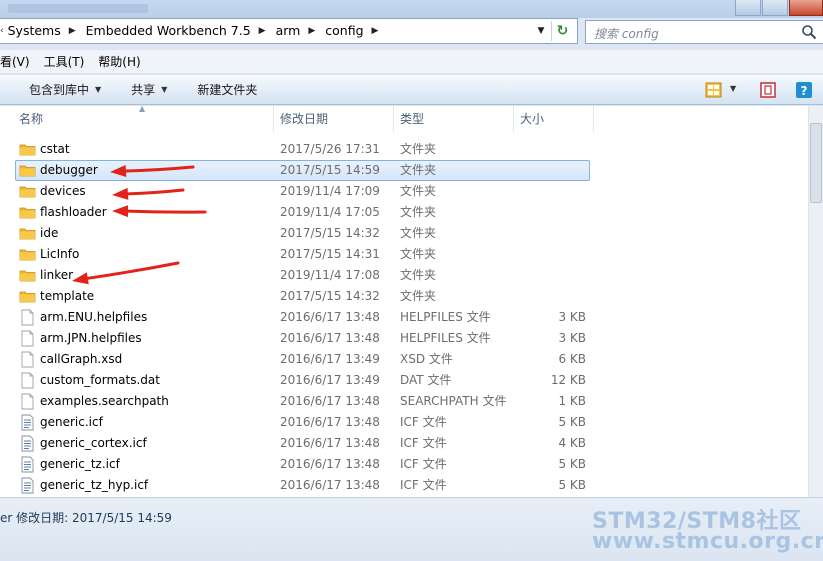  Describe the element at coordinates (806, 8) in the screenshot. I see `close-button` at that location.